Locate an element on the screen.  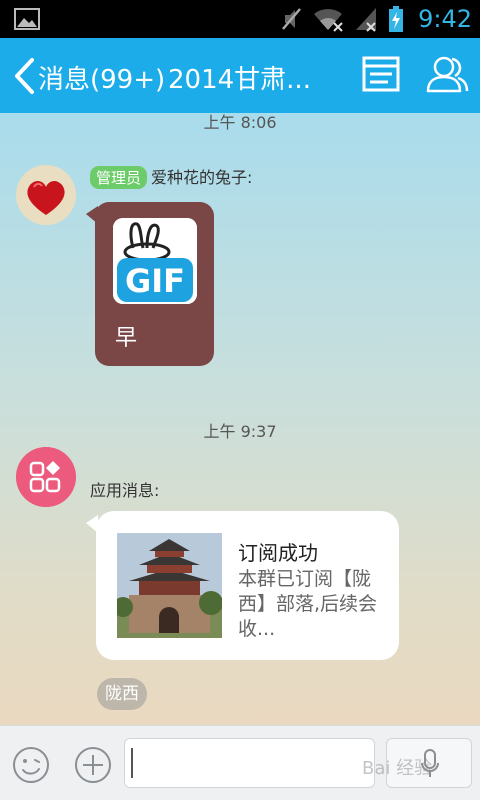
back-button-label: 消息(99+) is located at coordinates (101, 77).